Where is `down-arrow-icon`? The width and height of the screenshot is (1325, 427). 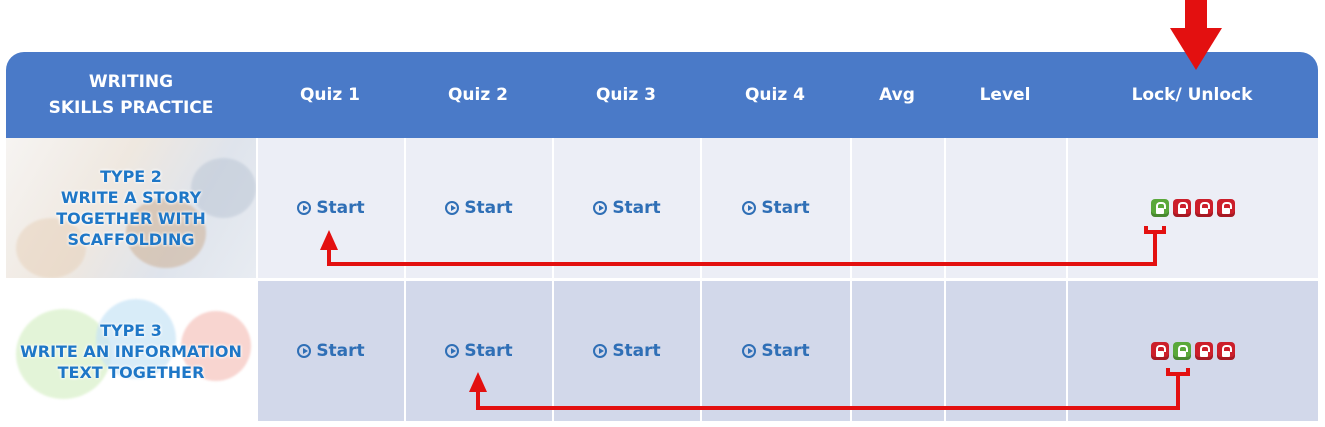
down-arrow-icon is located at coordinates (1196, 35).